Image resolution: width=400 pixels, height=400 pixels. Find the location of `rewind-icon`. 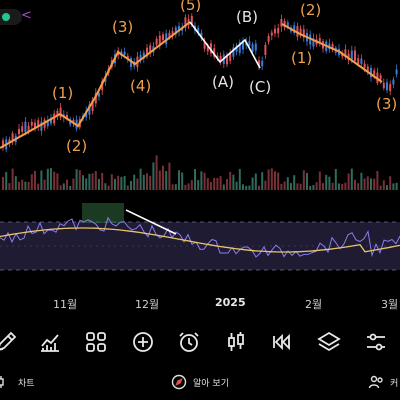

rewind-icon is located at coordinates (282, 342).